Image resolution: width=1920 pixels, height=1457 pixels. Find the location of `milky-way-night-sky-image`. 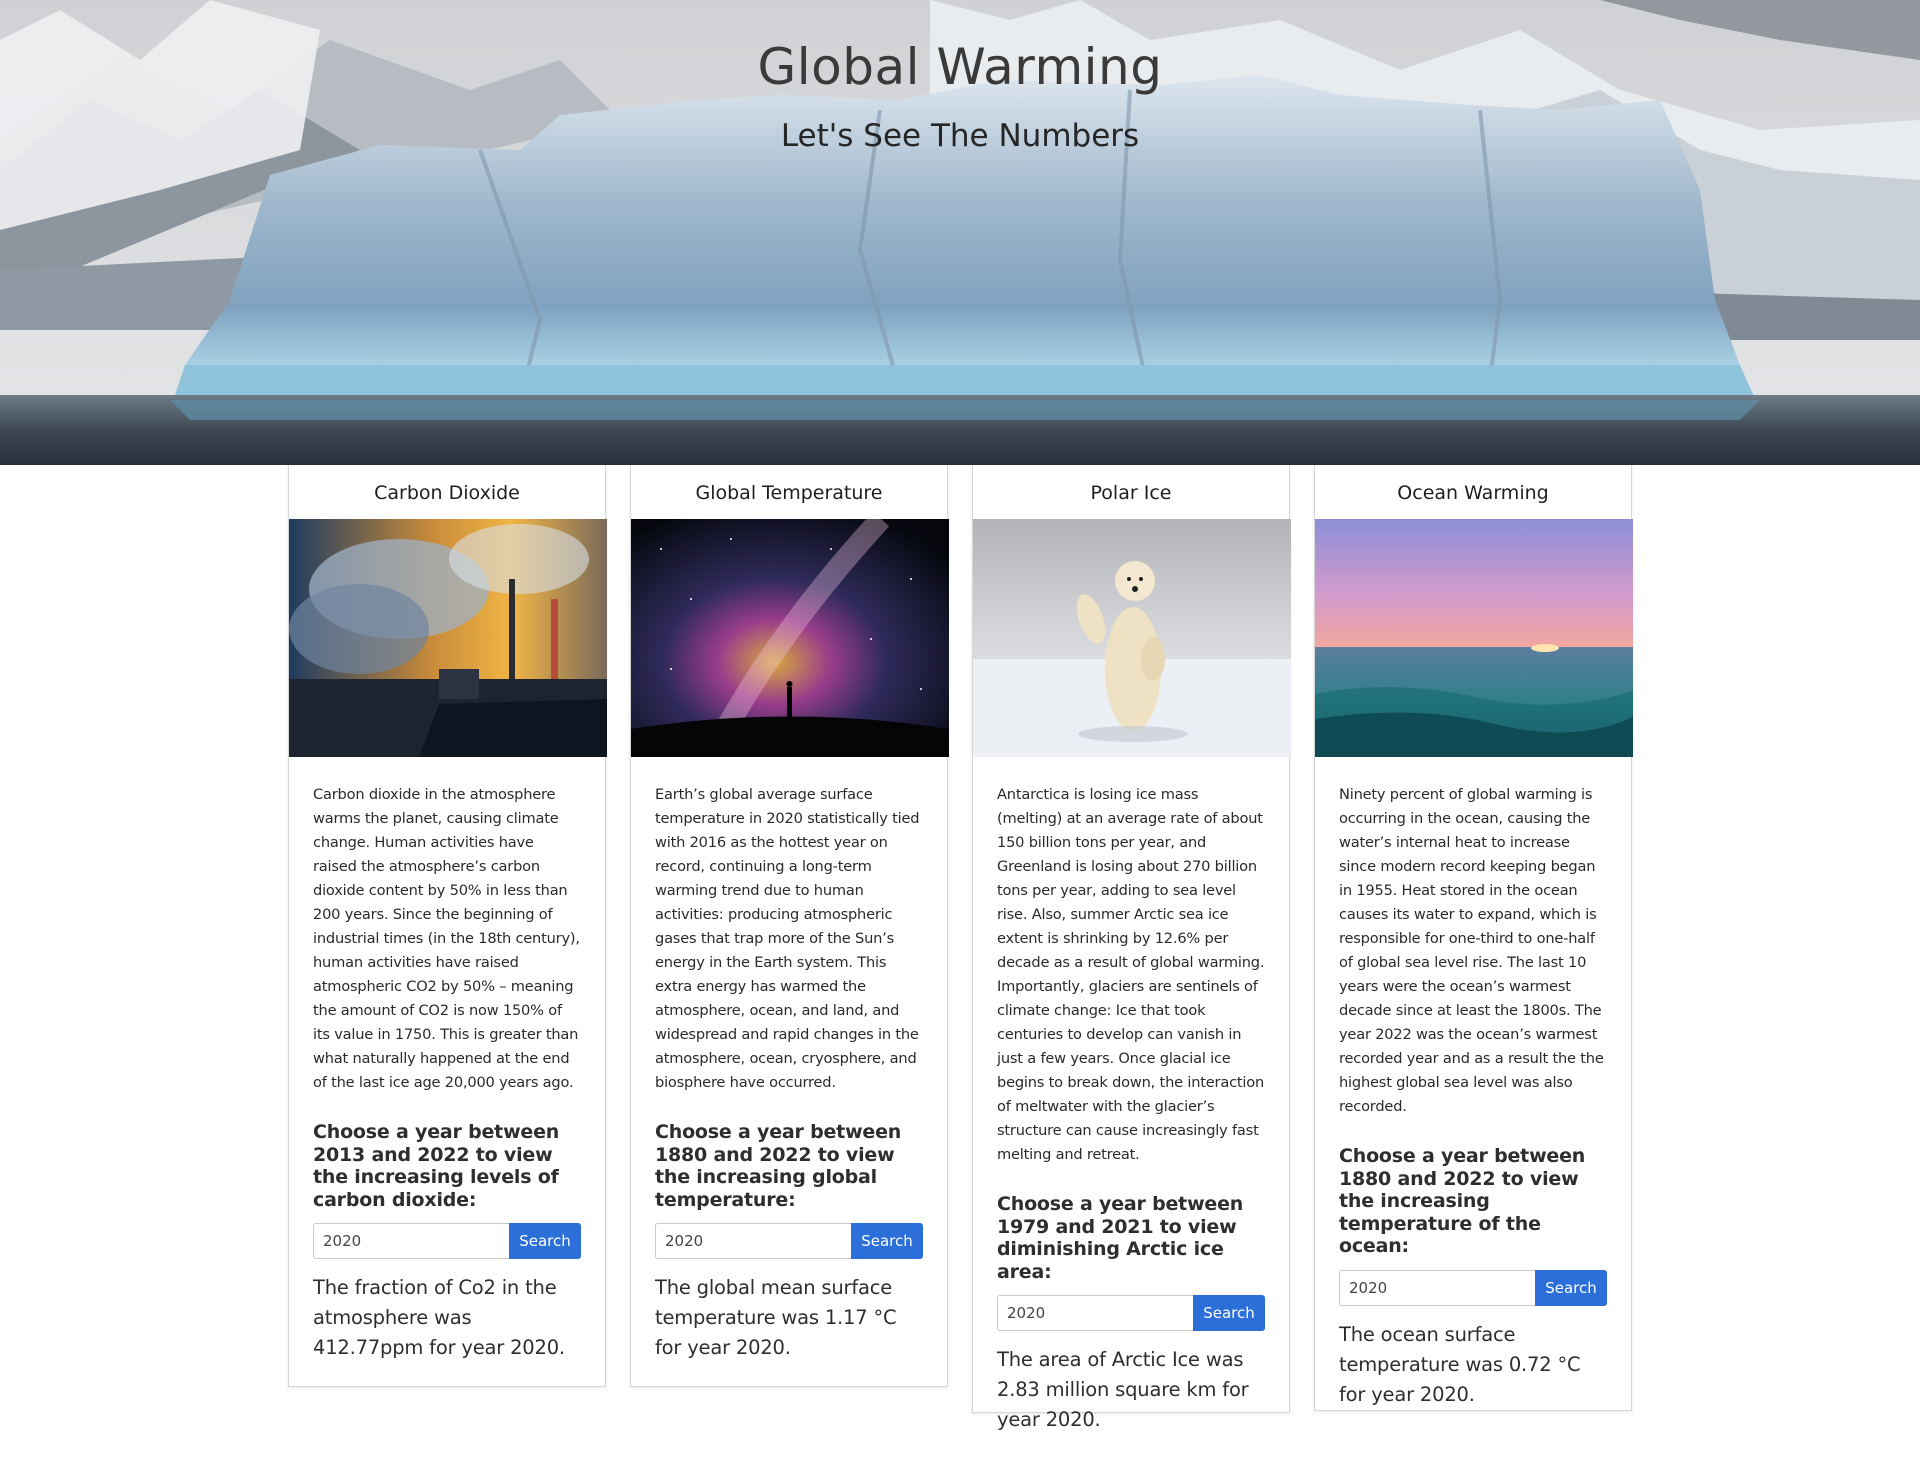

milky-way-night-sky-image is located at coordinates (790, 638).